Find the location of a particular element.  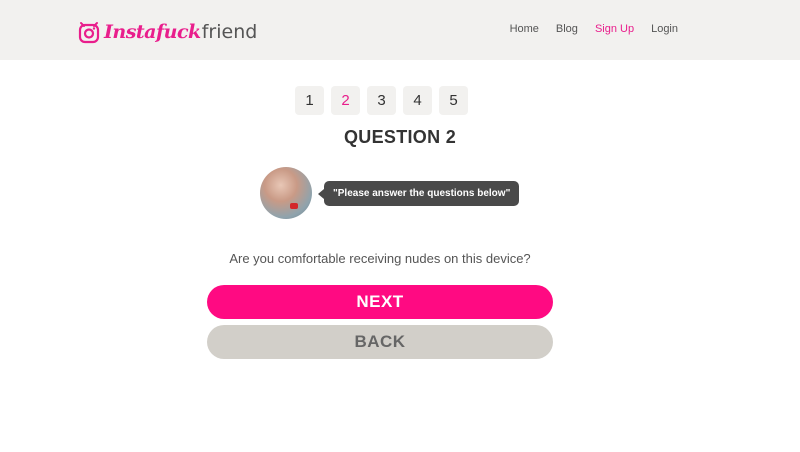

nav-home: Home is located at coordinates (524, 29).